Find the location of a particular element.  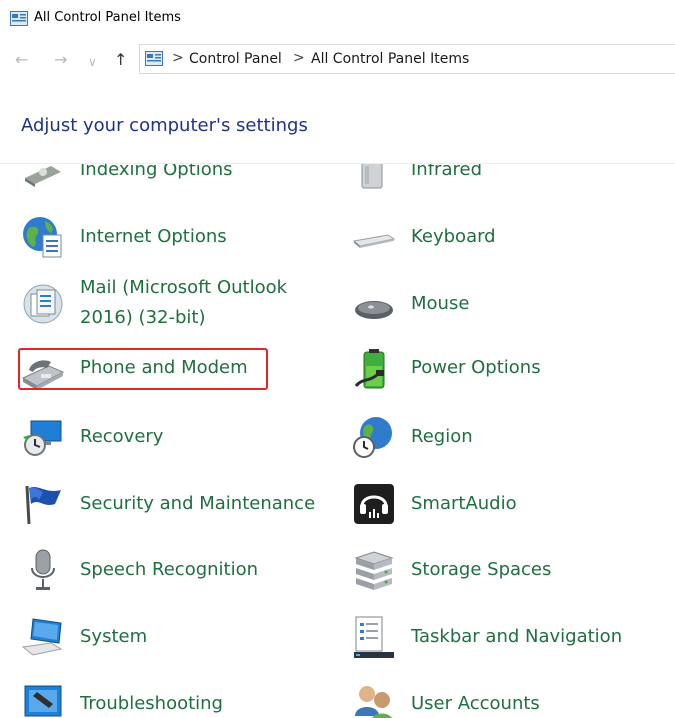

item-storage-spaces: Storage Spaces is located at coordinates (492, 570).